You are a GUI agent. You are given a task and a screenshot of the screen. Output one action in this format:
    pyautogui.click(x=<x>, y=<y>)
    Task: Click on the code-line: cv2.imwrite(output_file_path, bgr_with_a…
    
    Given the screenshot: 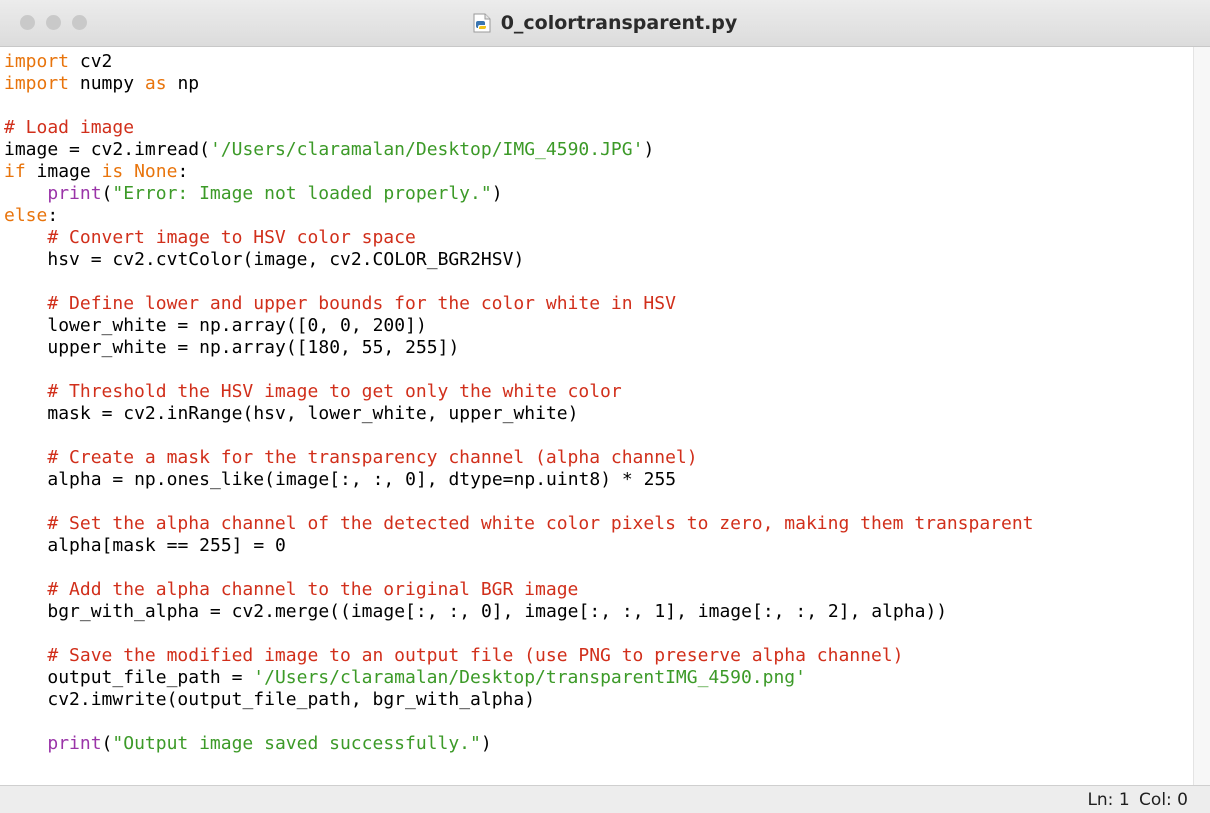 What is the action you would take?
    pyautogui.click(x=598, y=700)
    